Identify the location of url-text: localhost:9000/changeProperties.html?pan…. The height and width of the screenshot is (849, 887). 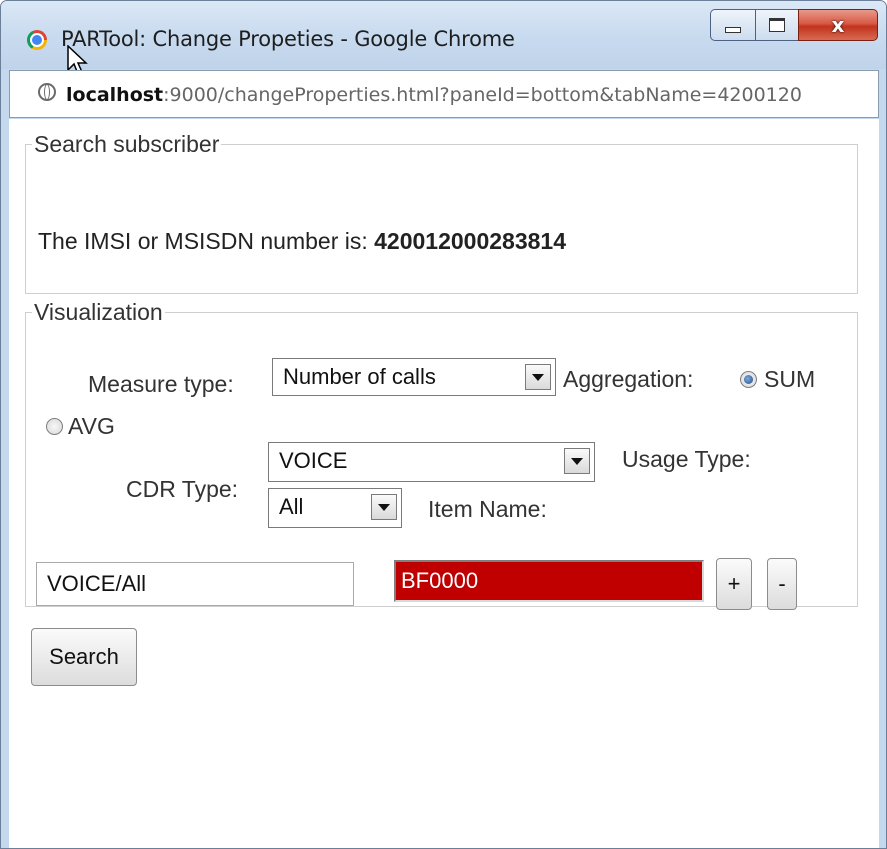
(434, 95).